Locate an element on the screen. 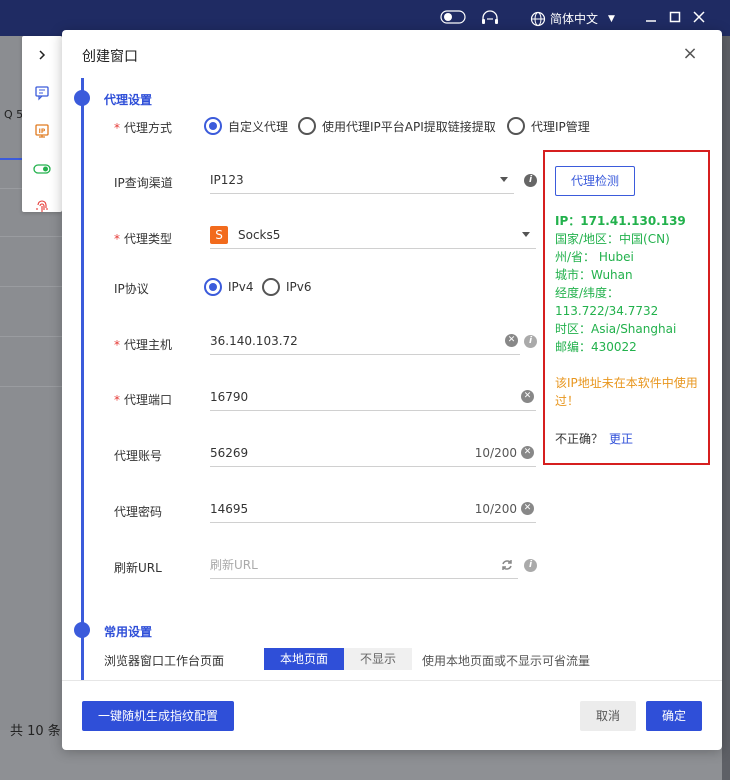  window-close-button is located at coordinates (699, 18).